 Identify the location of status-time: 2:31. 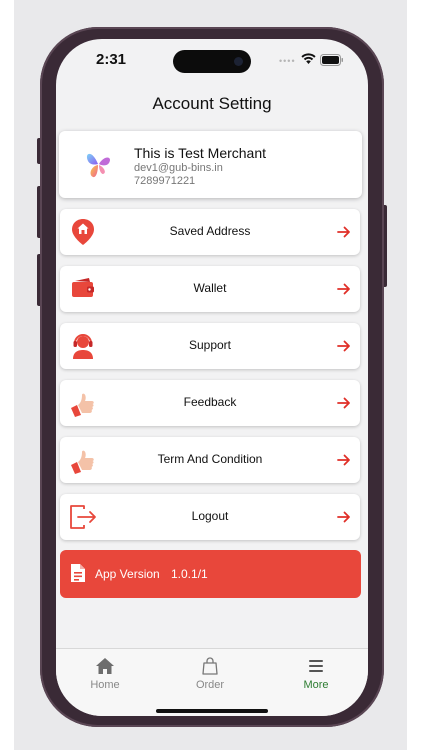
(111, 59).